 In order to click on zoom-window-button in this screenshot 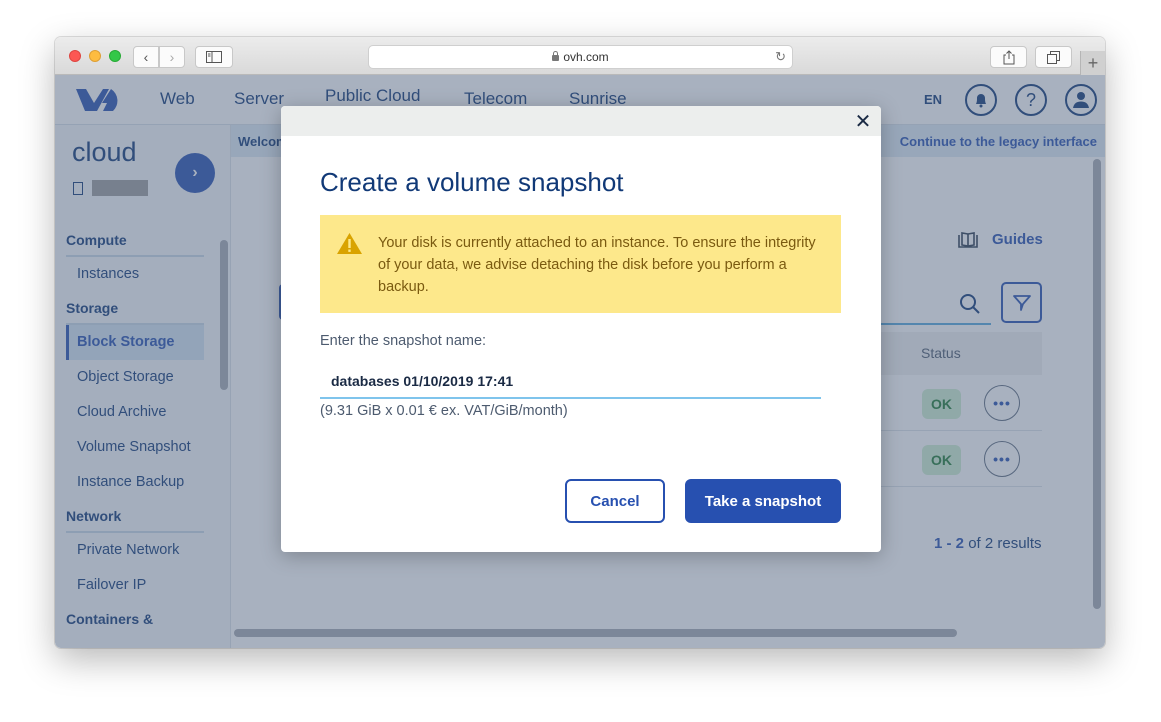, I will do `click(115, 56)`.